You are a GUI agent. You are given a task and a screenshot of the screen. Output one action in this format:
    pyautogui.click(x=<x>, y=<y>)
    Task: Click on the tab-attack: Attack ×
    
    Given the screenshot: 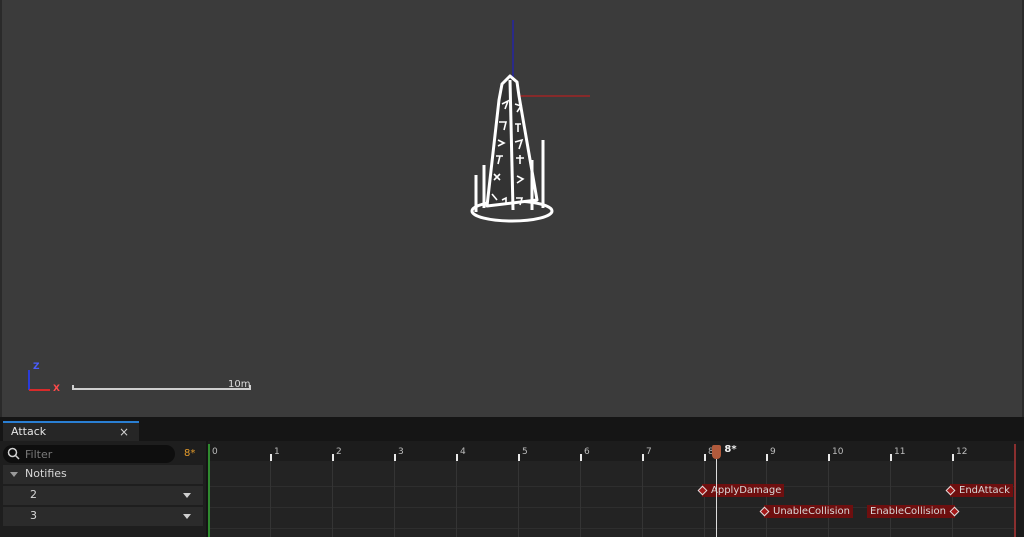 What is the action you would take?
    pyautogui.click(x=71, y=431)
    